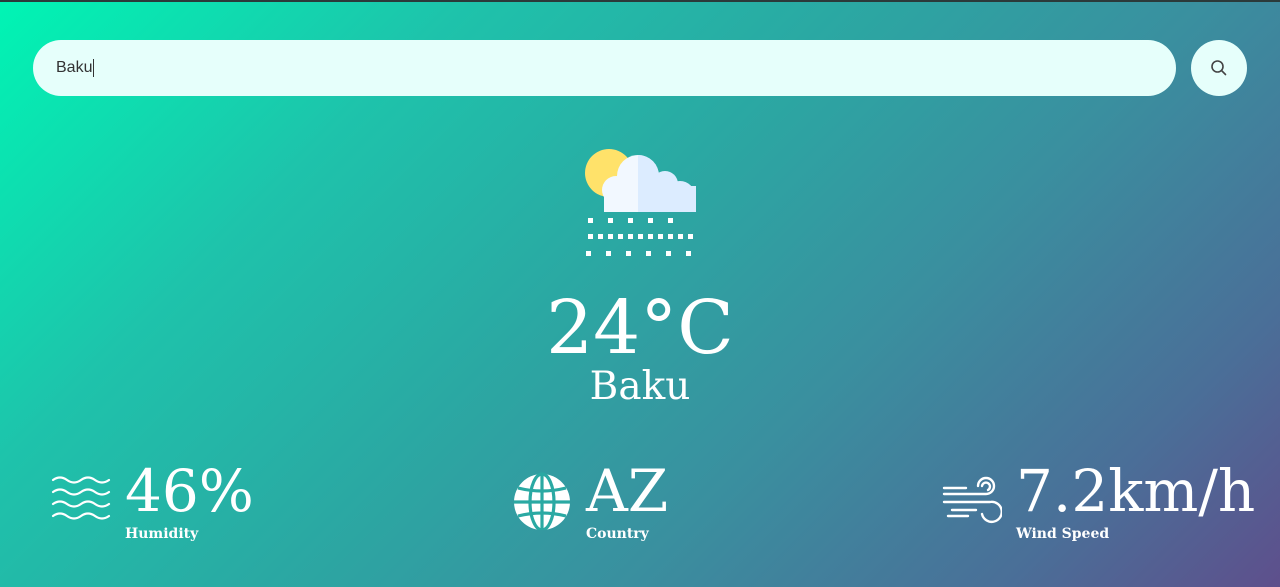  What do you see at coordinates (640, 328) in the screenshot?
I see `temperature: 24°C` at bounding box center [640, 328].